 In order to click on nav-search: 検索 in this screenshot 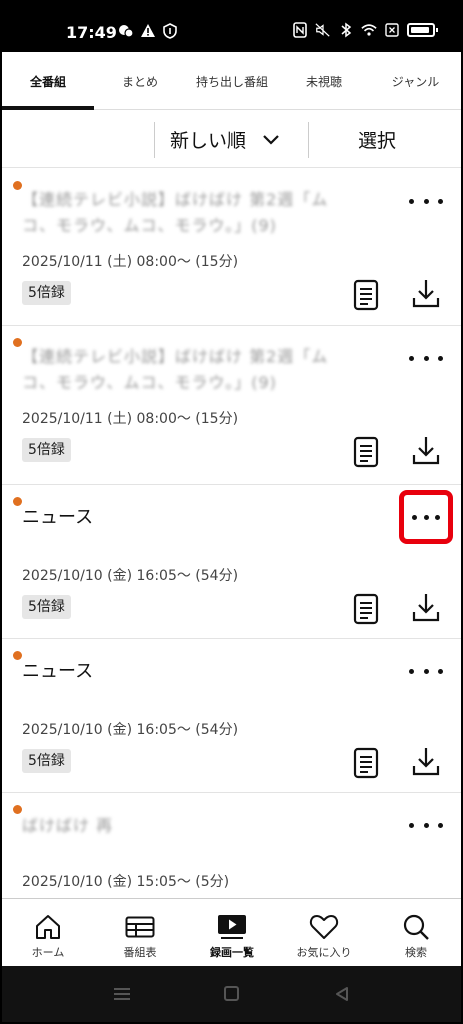, I will do `click(415, 933)`.